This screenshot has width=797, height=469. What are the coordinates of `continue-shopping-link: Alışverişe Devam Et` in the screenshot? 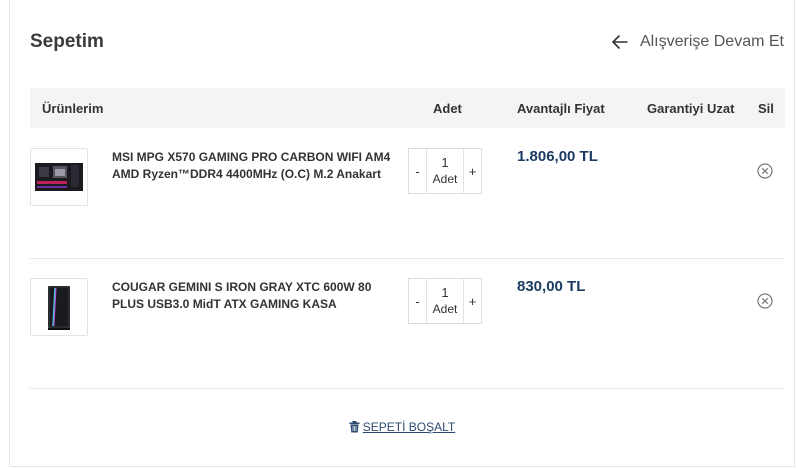 It's located at (698, 42).